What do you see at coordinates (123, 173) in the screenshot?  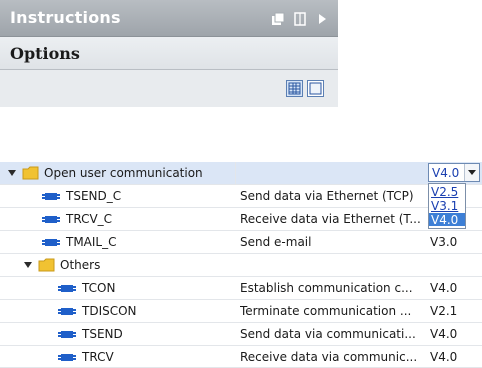 I see `tree-row-name: Open user communication` at bounding box center [123, 173].